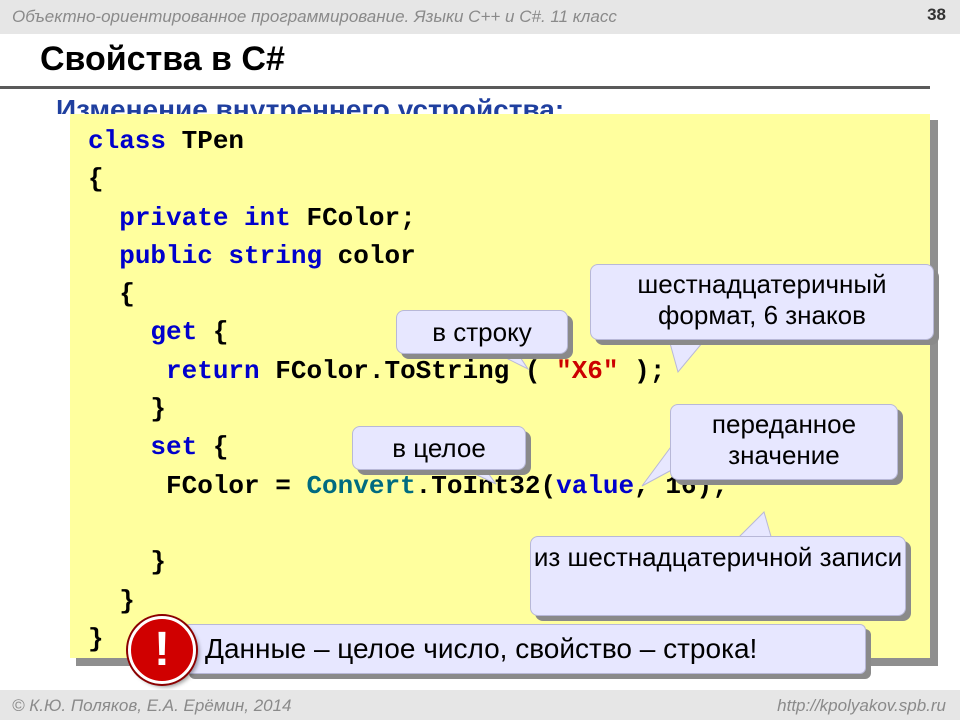 This screenshot has width=960, height=720. I want to click on callout-to-string: в строку, so click(482, 332).